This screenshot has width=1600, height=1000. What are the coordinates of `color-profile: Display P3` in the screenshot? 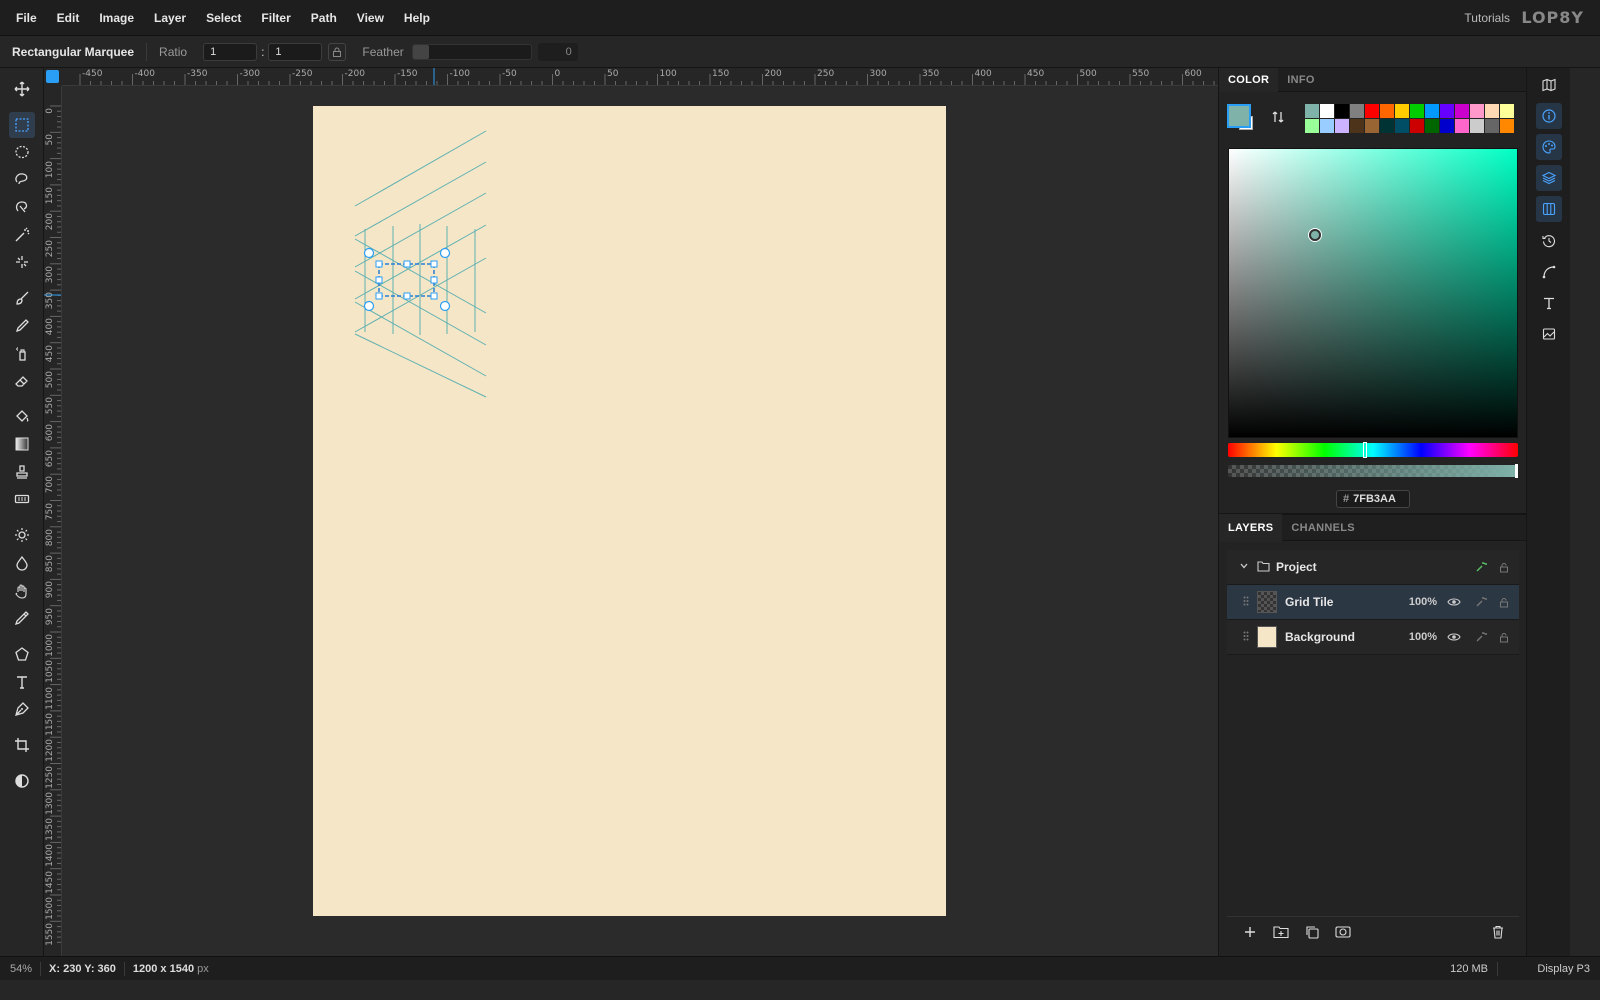 It's located at (1563, 969).